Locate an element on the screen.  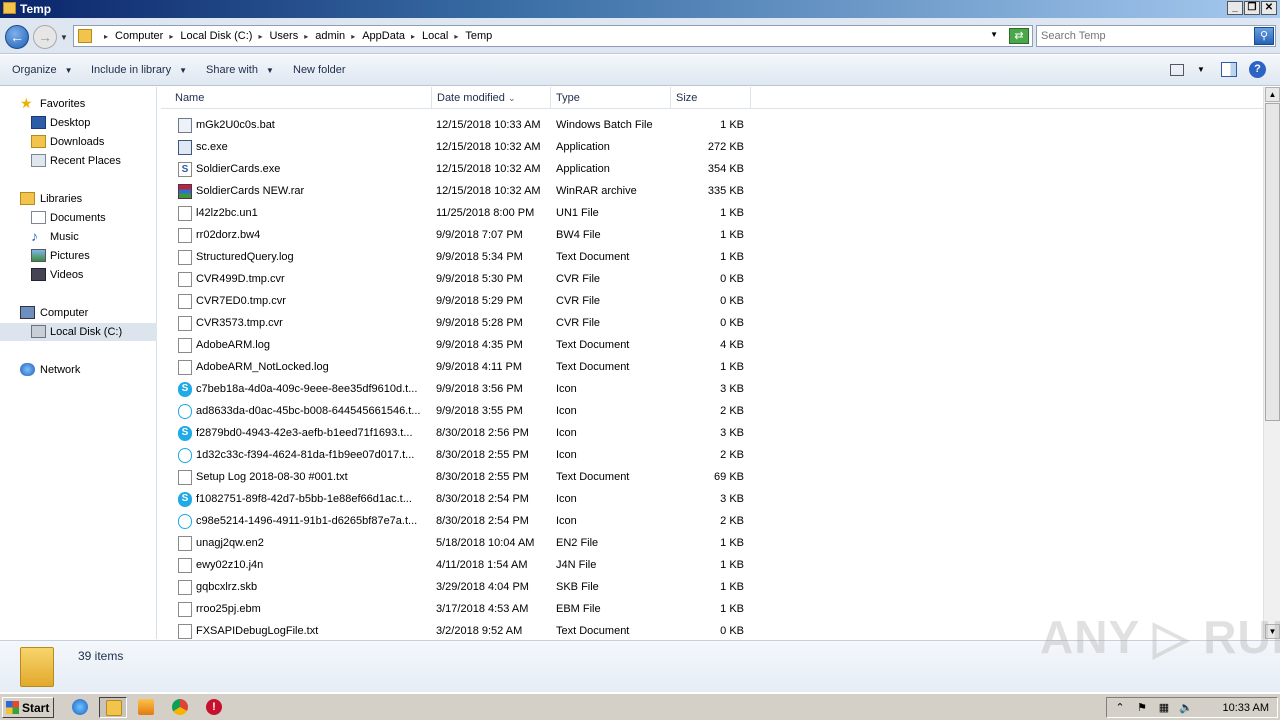
breadcrumb-item: ▸ Users is located at coordinates (275, 36).